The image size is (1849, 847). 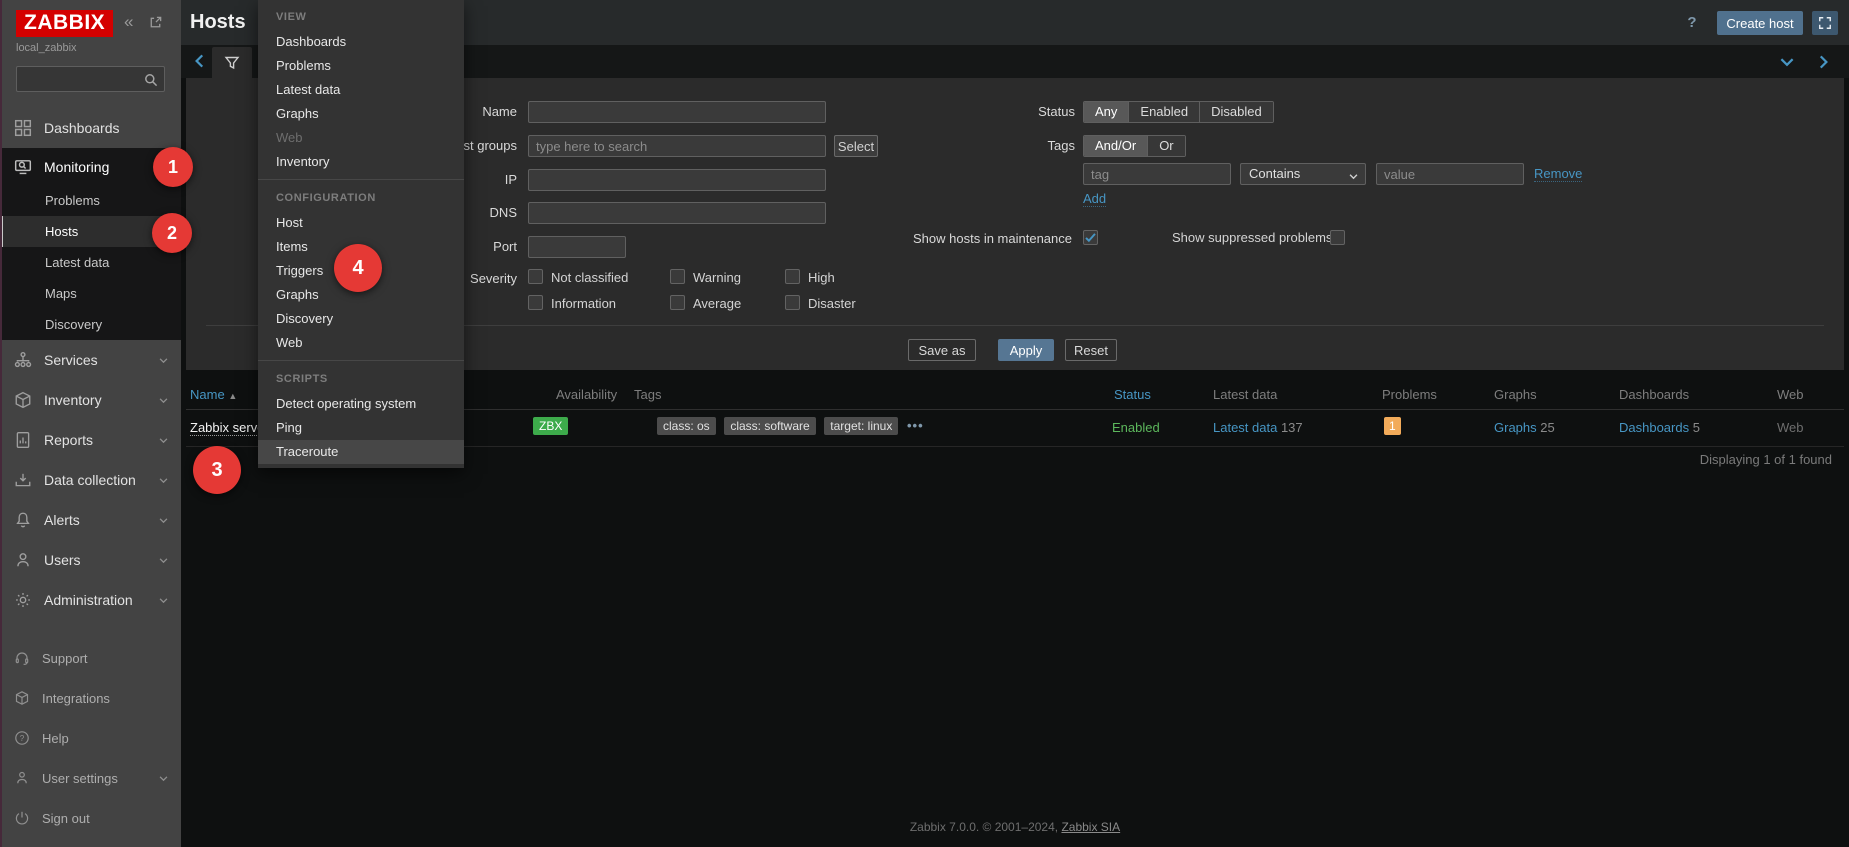 What do you see at coordinates (1165, 112) in the screenshot?
I see `status-enabled-option: Enabled` at bounding box center [1165, 112].